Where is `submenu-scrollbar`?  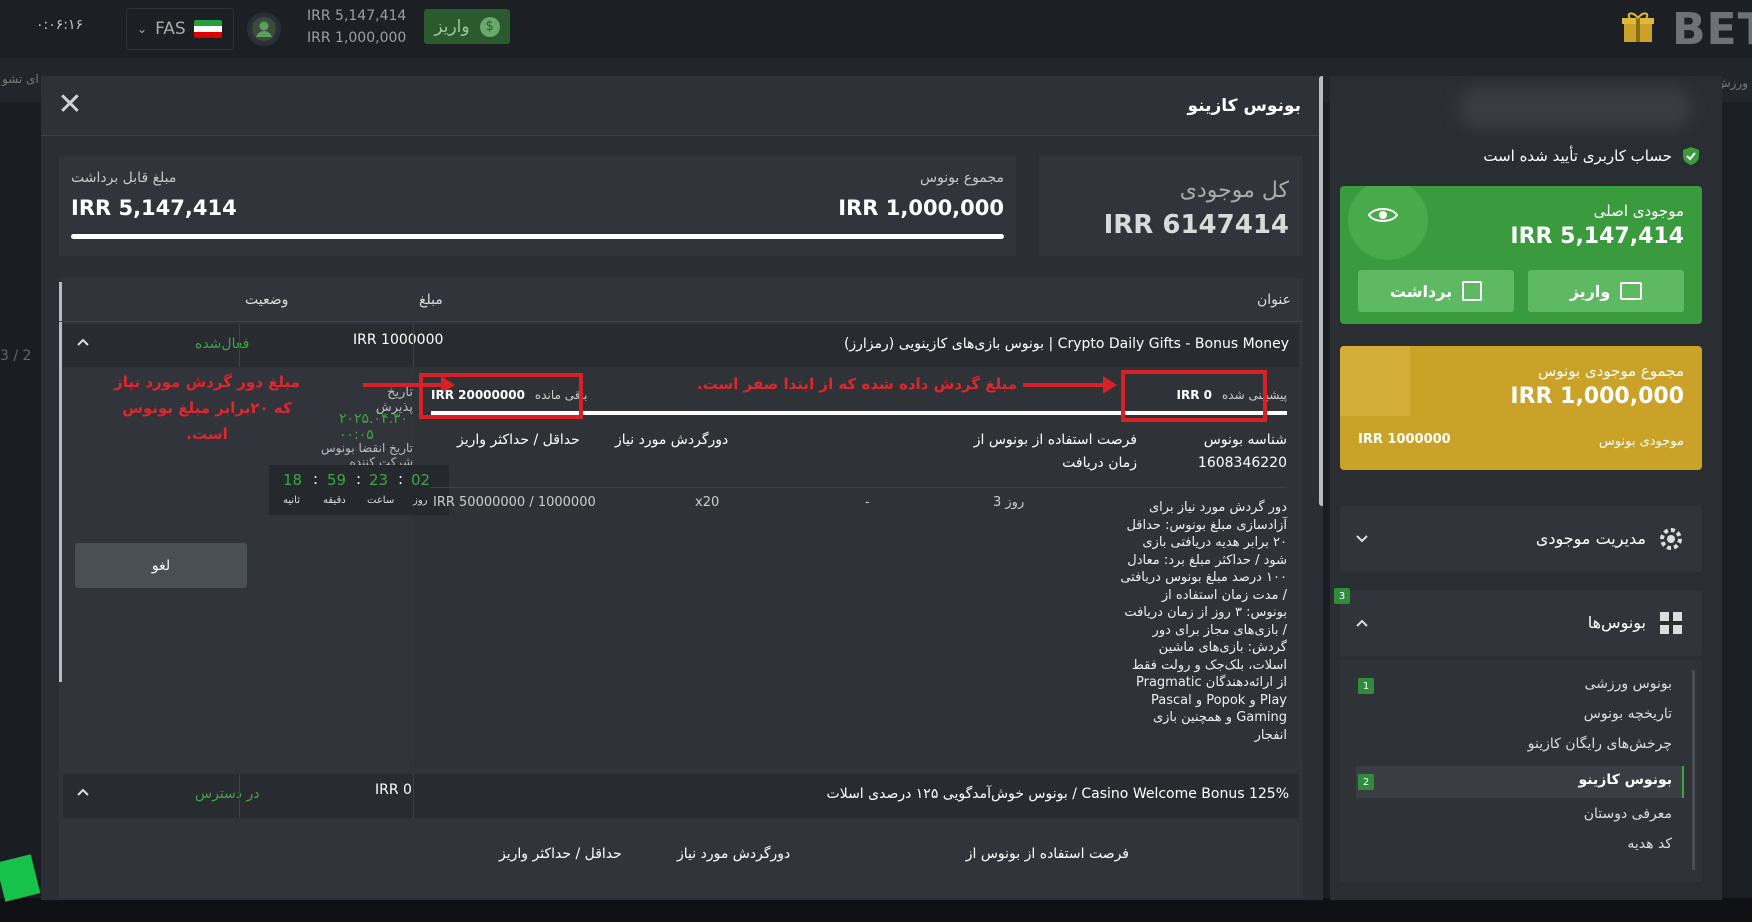 submenu-scrollbar is located at coordinates (1693, 770).